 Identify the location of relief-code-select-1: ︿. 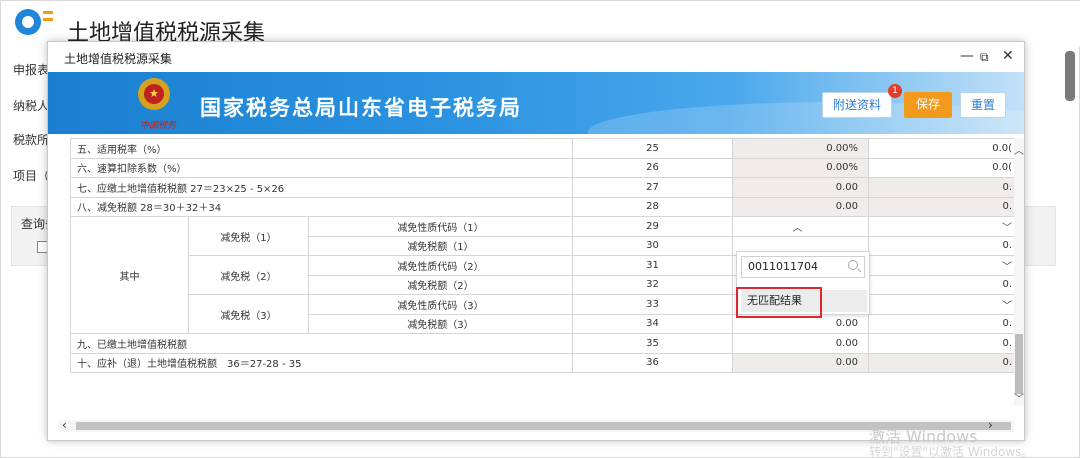
(801, 226).